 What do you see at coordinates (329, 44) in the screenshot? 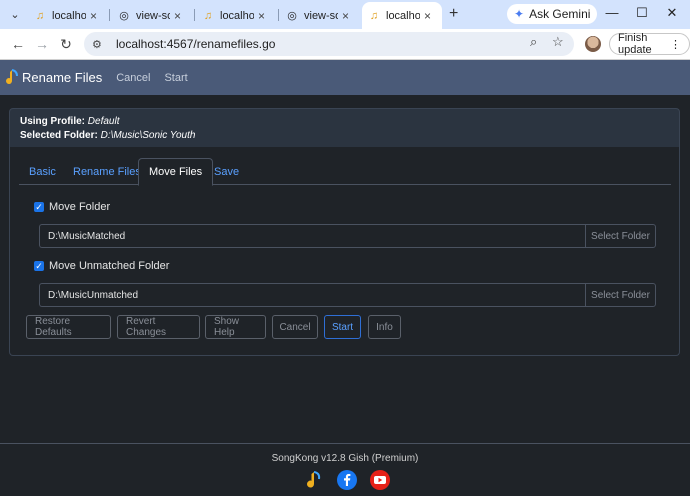
I see `address-bar: ⚙ localhost:4567/renamefiles.go` at bounding box center [329, 44].